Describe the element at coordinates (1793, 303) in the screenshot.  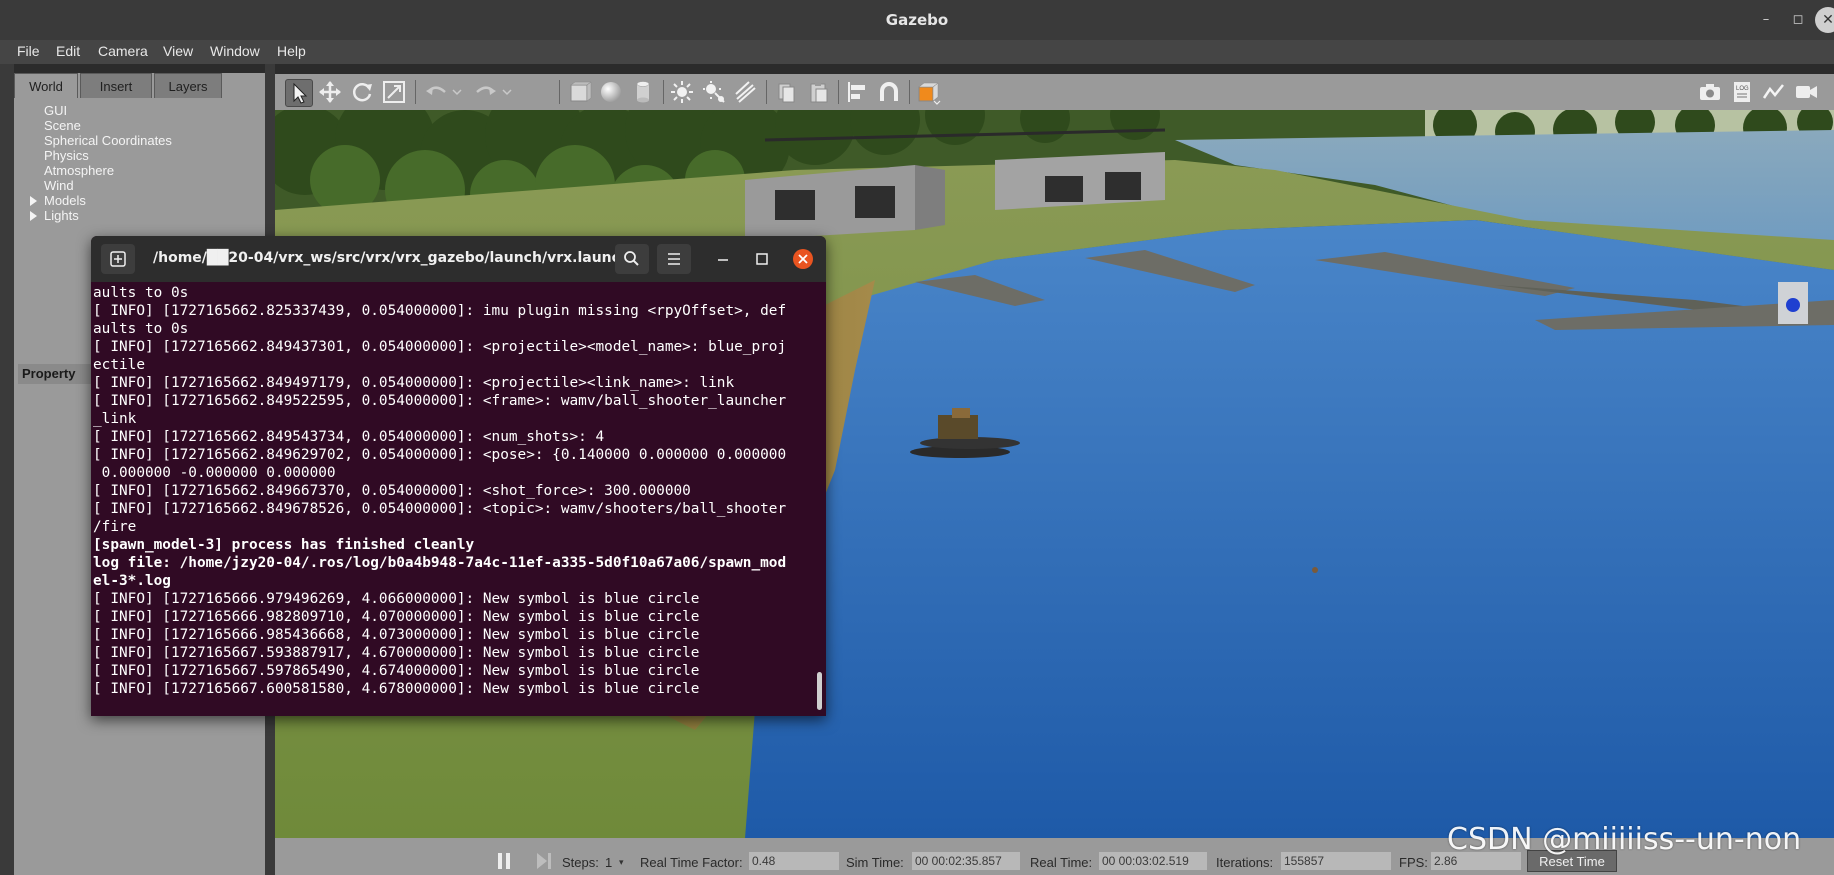
I see `target-sign` at that location.